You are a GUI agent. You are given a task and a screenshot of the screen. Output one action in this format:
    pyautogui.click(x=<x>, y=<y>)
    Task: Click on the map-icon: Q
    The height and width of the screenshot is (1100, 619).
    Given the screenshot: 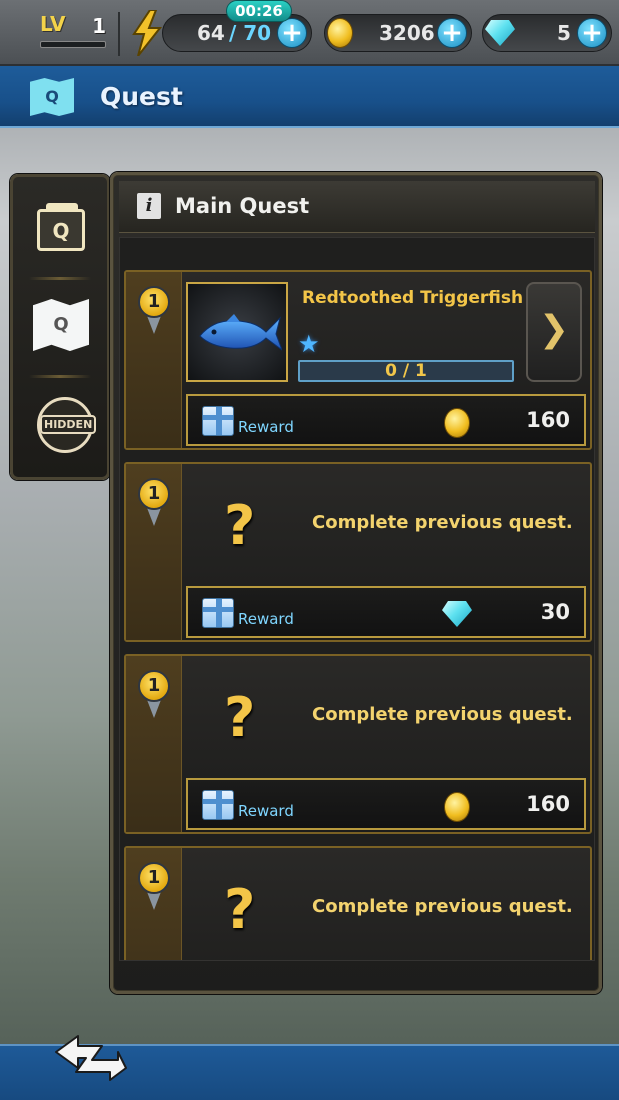 What is the action you would take?
    pyautogui.click(x=61, y=325)
    